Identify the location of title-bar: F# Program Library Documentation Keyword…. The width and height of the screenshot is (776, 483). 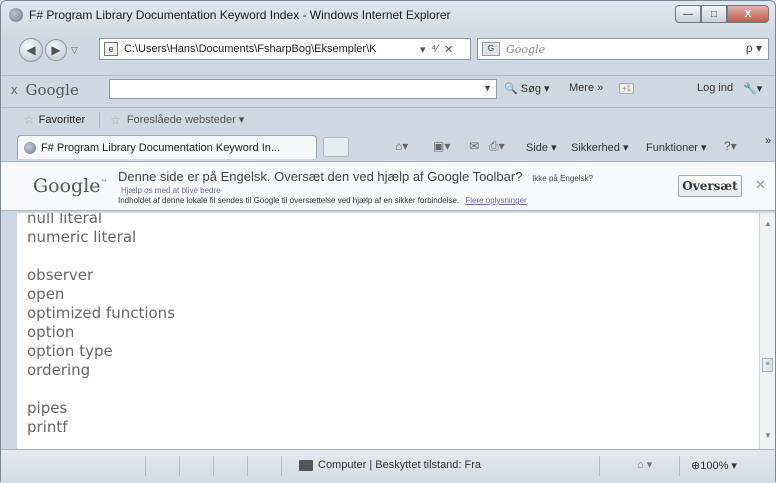
(388, 15).